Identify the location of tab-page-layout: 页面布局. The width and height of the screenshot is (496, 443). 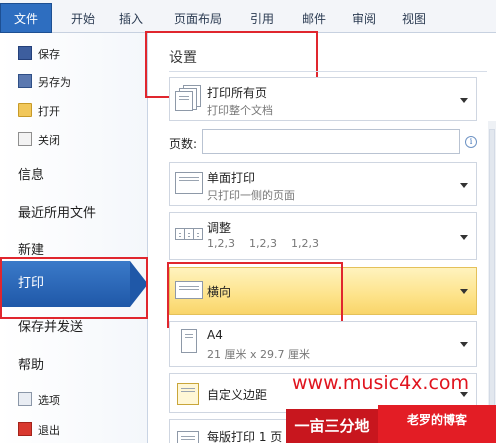
(198, 19).